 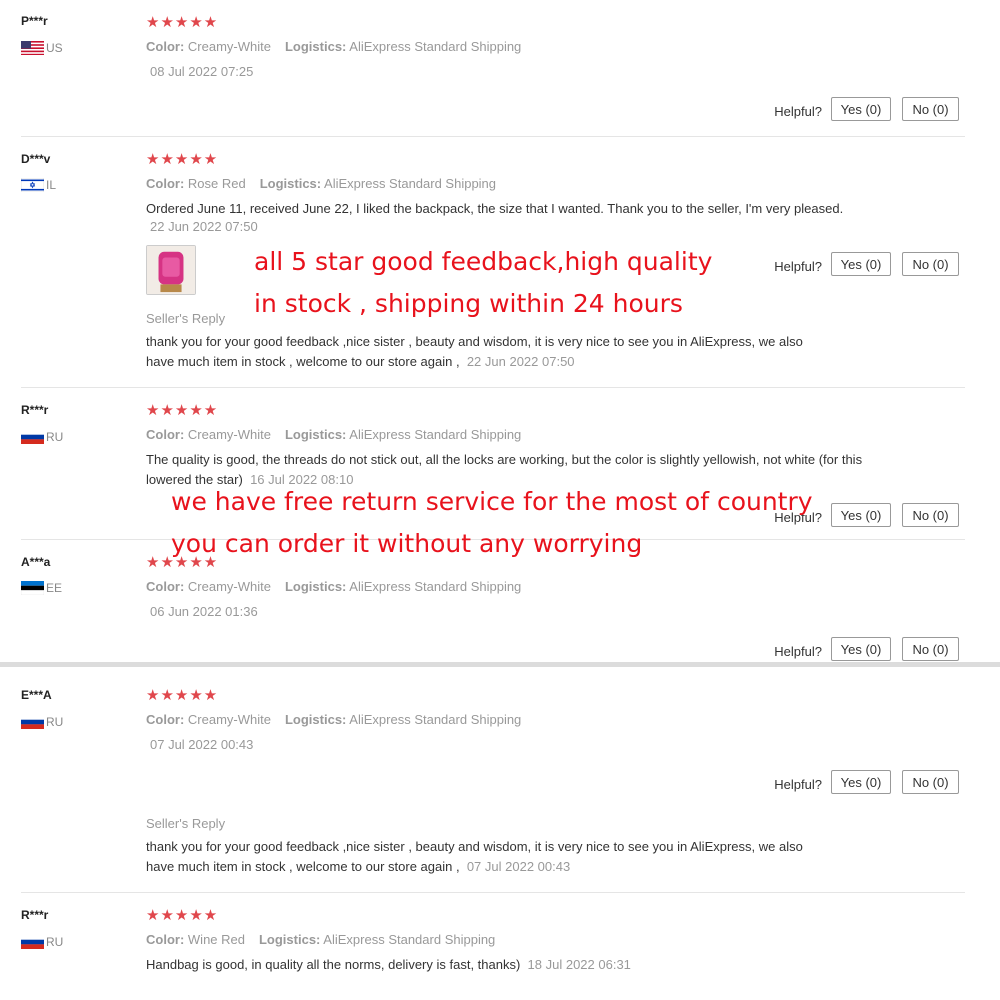 What do you see at coordinates (407, 543) in the screenshot?
I see `promo-overlay-text: you can order it without any worrying` at bounding box center [407, 543].